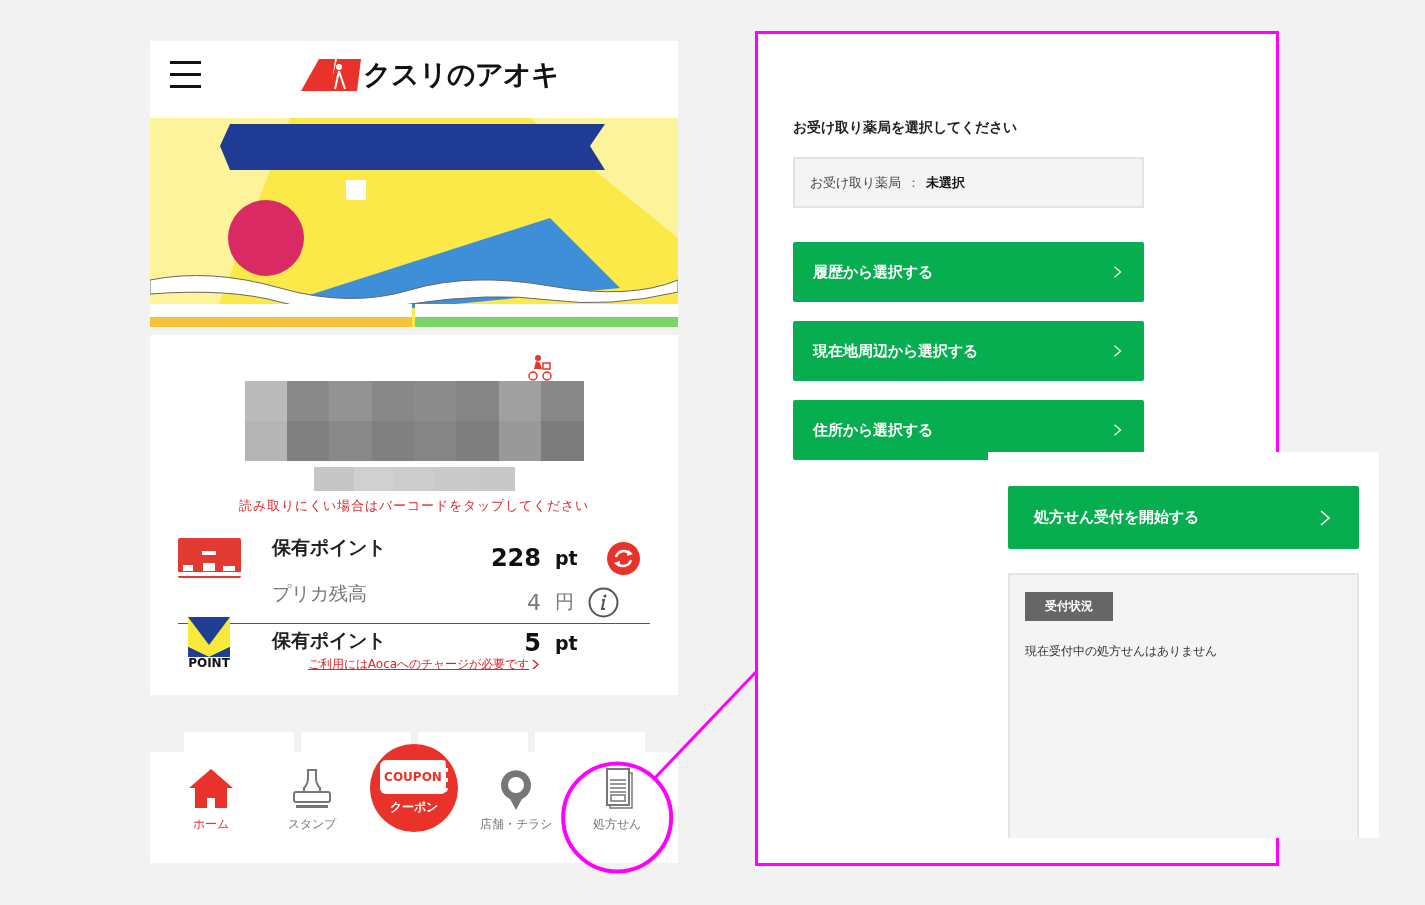 This screenshot has height=905, width=1425. I want to click on refresh-button, so click(623, 558).